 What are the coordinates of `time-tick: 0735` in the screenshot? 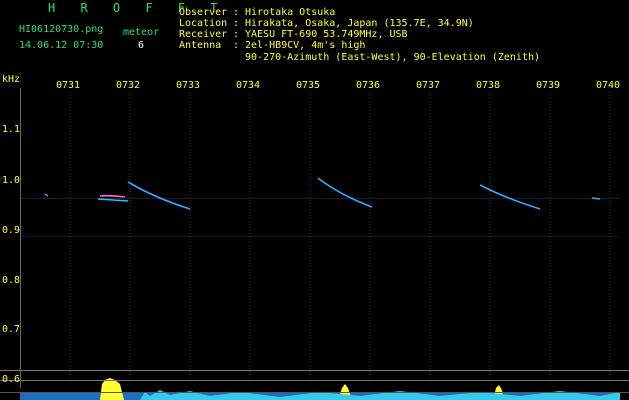 It's located at (308, 85).